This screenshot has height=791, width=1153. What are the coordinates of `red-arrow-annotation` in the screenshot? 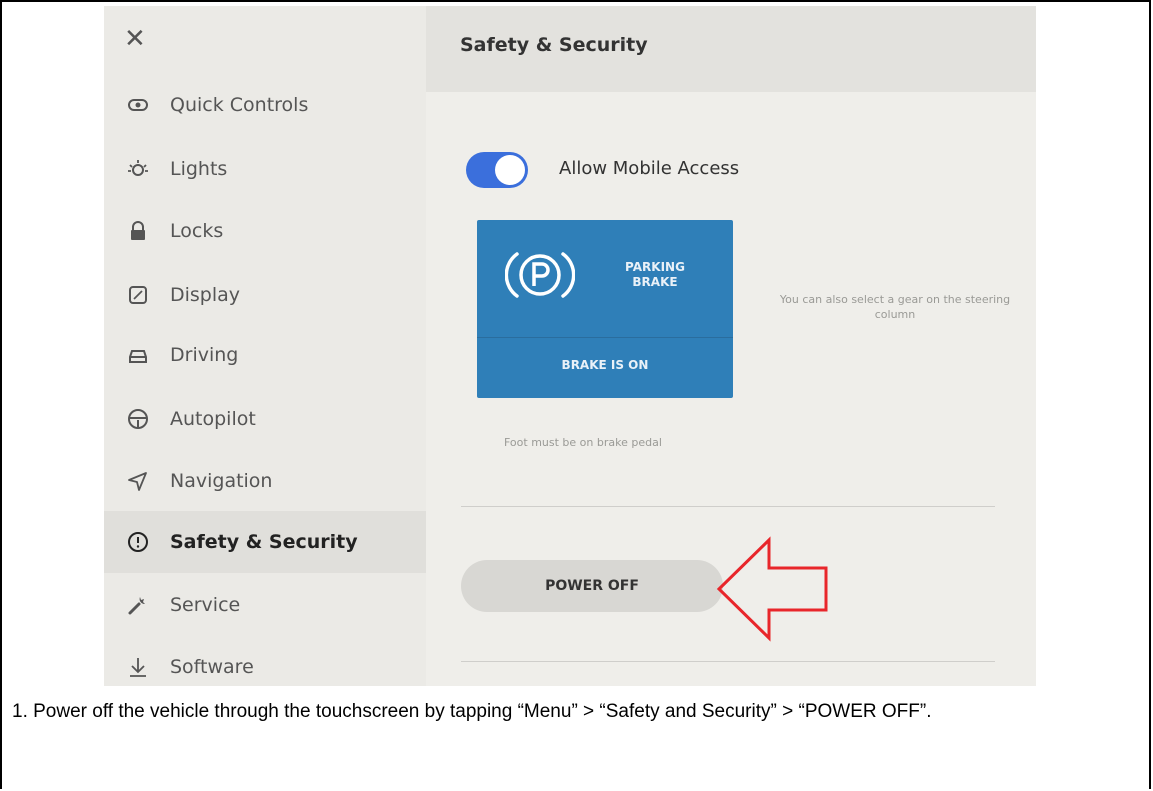 It's located at (772, 589).